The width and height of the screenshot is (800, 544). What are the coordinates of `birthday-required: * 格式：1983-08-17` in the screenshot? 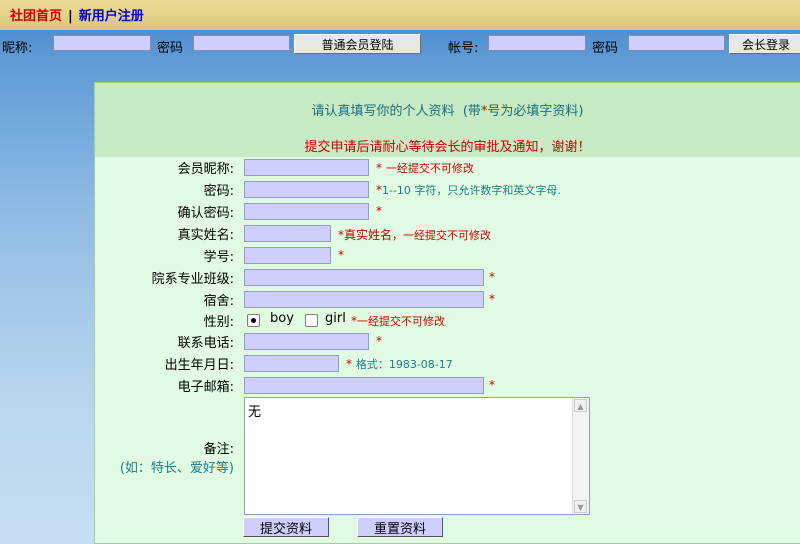 It's located at (399, 364).